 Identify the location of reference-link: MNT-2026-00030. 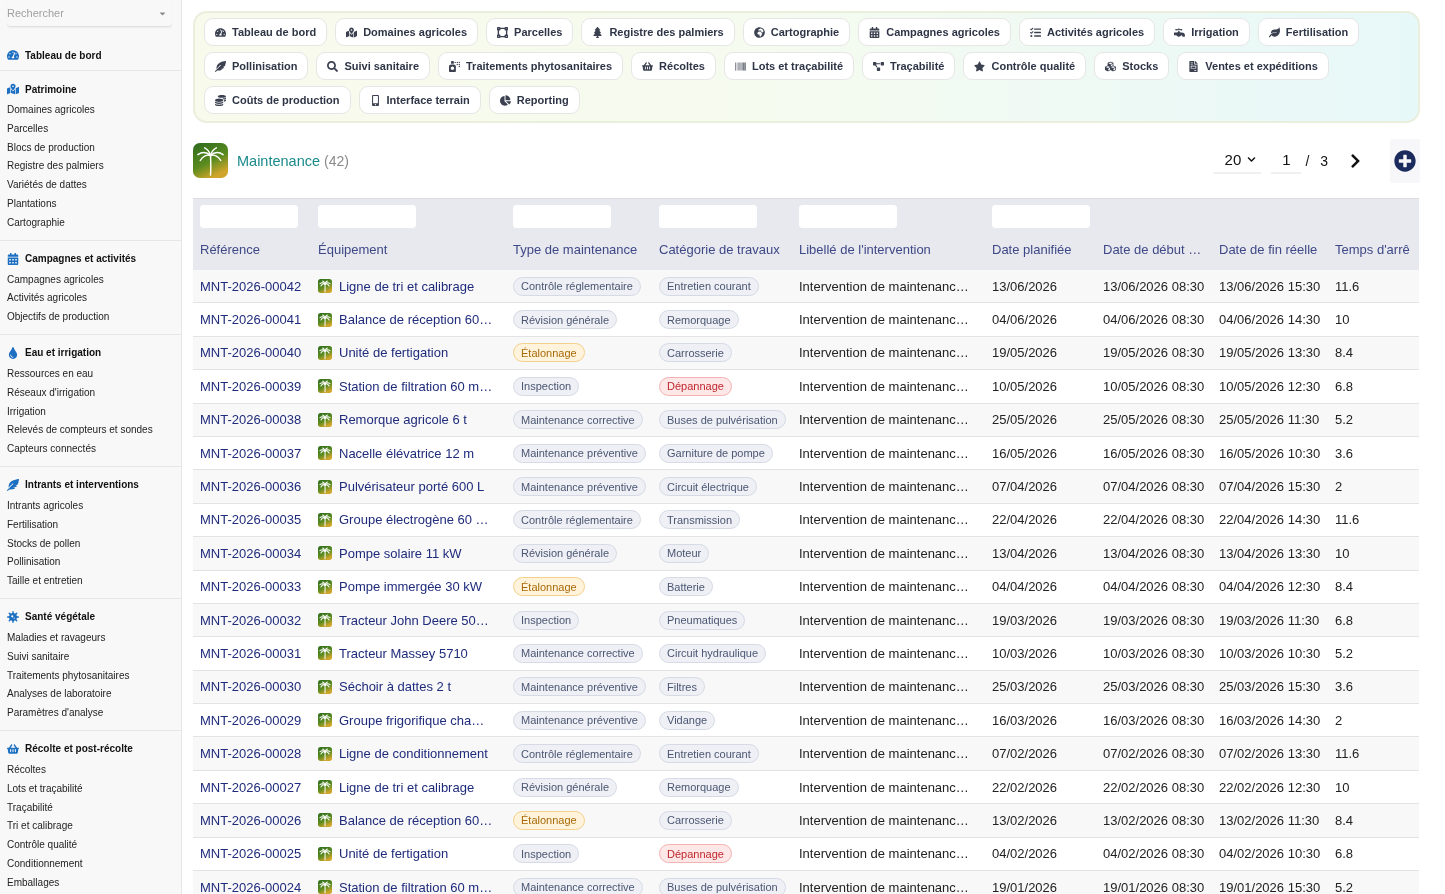
(251, 687).